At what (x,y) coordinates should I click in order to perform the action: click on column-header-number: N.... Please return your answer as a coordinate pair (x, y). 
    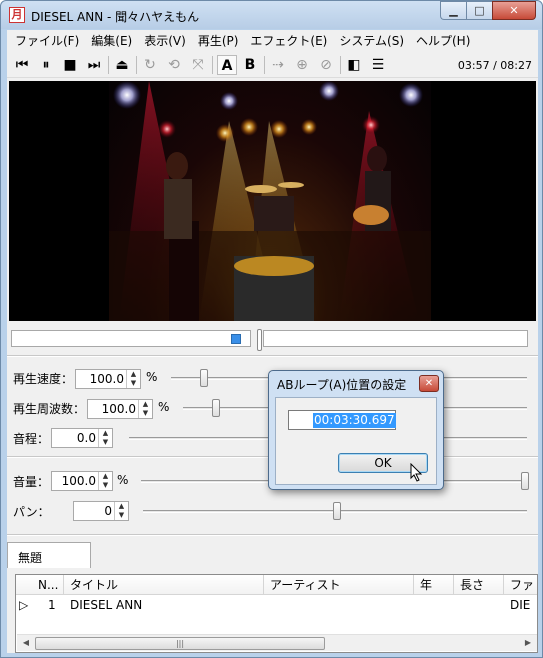
    Looking at the image, I should click on (48, 585).